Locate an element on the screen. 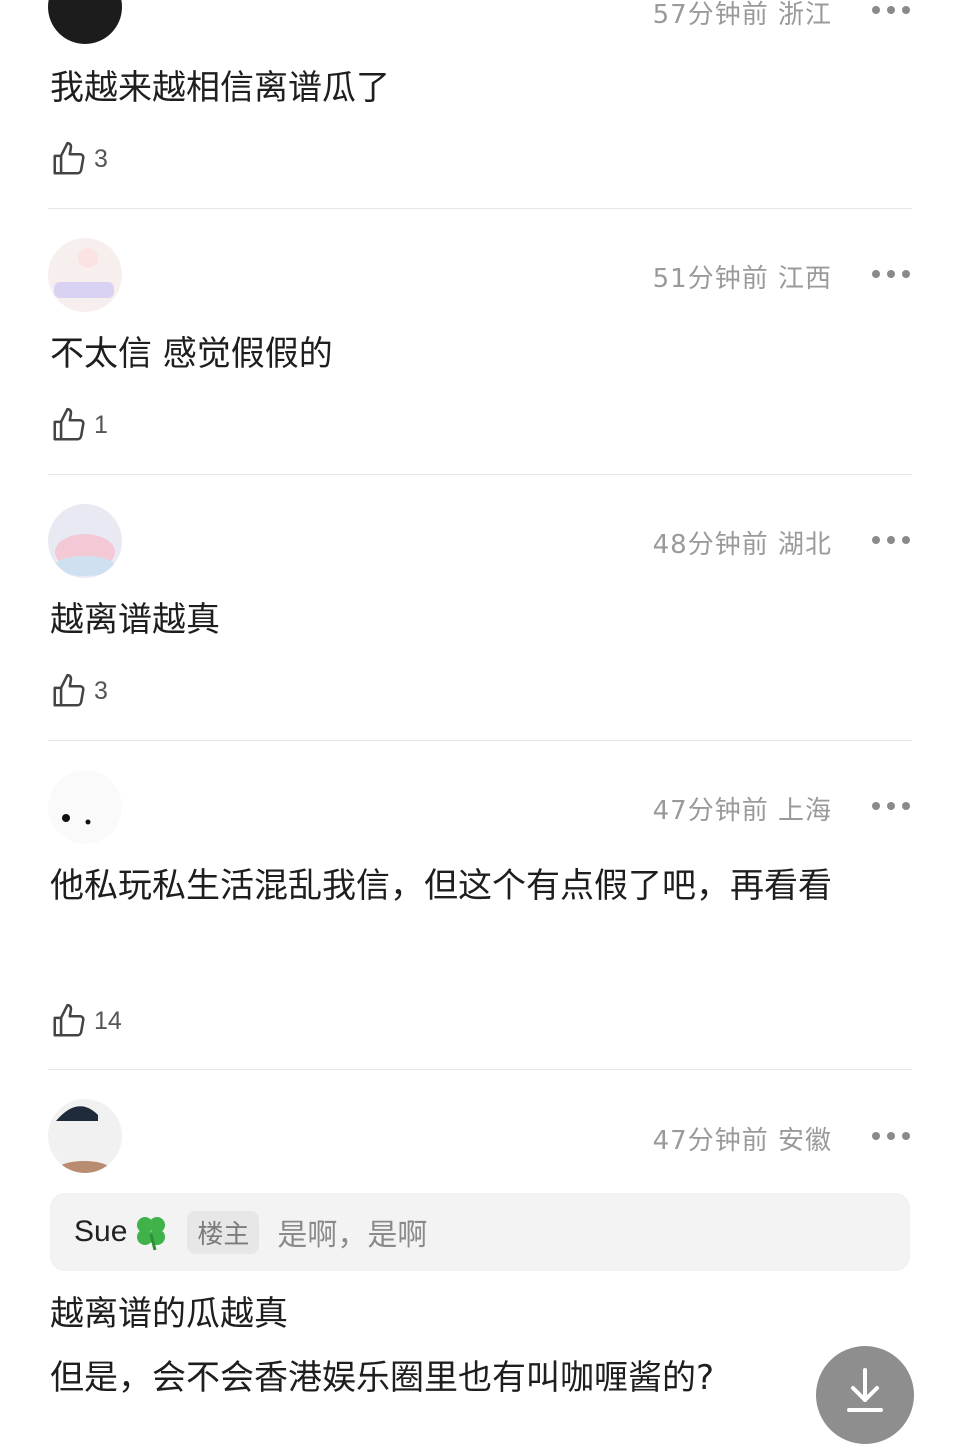  download-button is located at coordinates (865, 1395).